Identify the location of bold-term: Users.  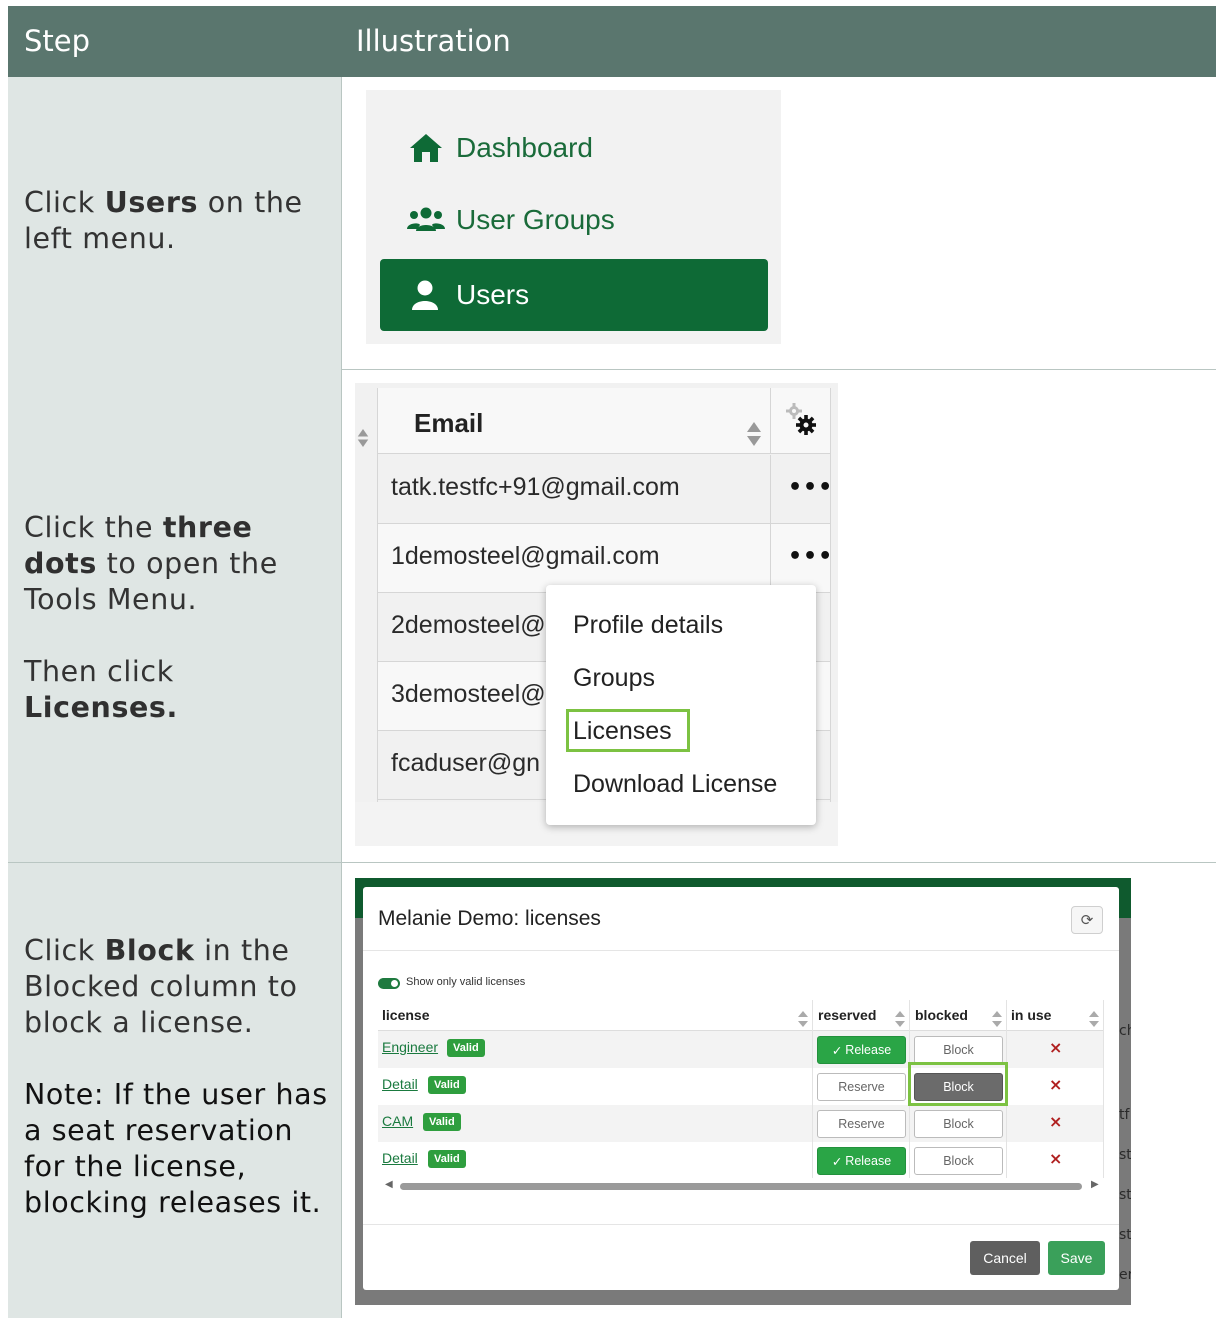
(151, 202).